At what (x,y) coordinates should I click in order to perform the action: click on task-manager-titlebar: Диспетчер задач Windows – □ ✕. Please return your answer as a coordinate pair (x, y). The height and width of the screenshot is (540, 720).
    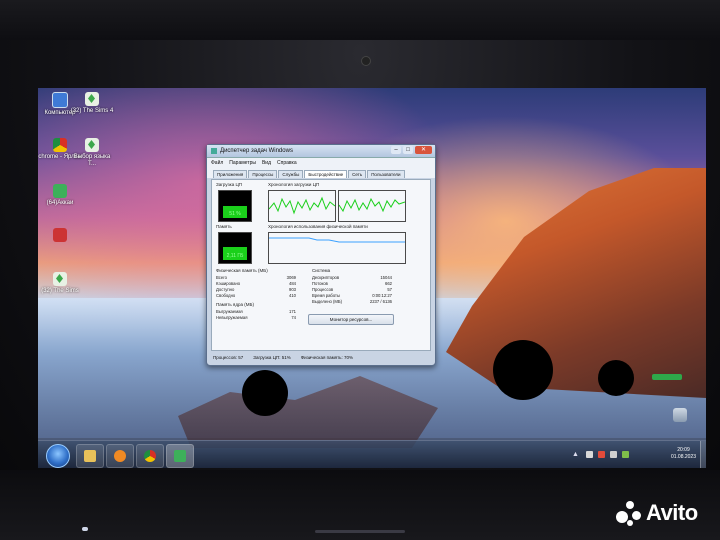
    Looking at the image, I should click on (321, 151).